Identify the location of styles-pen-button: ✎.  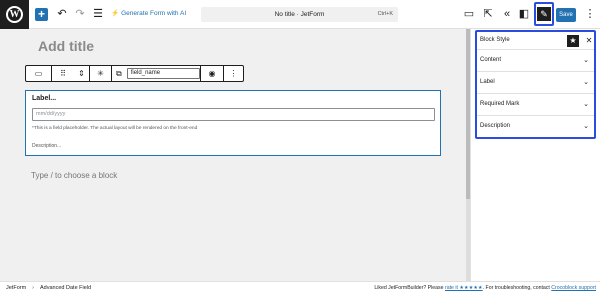
(544, 14).